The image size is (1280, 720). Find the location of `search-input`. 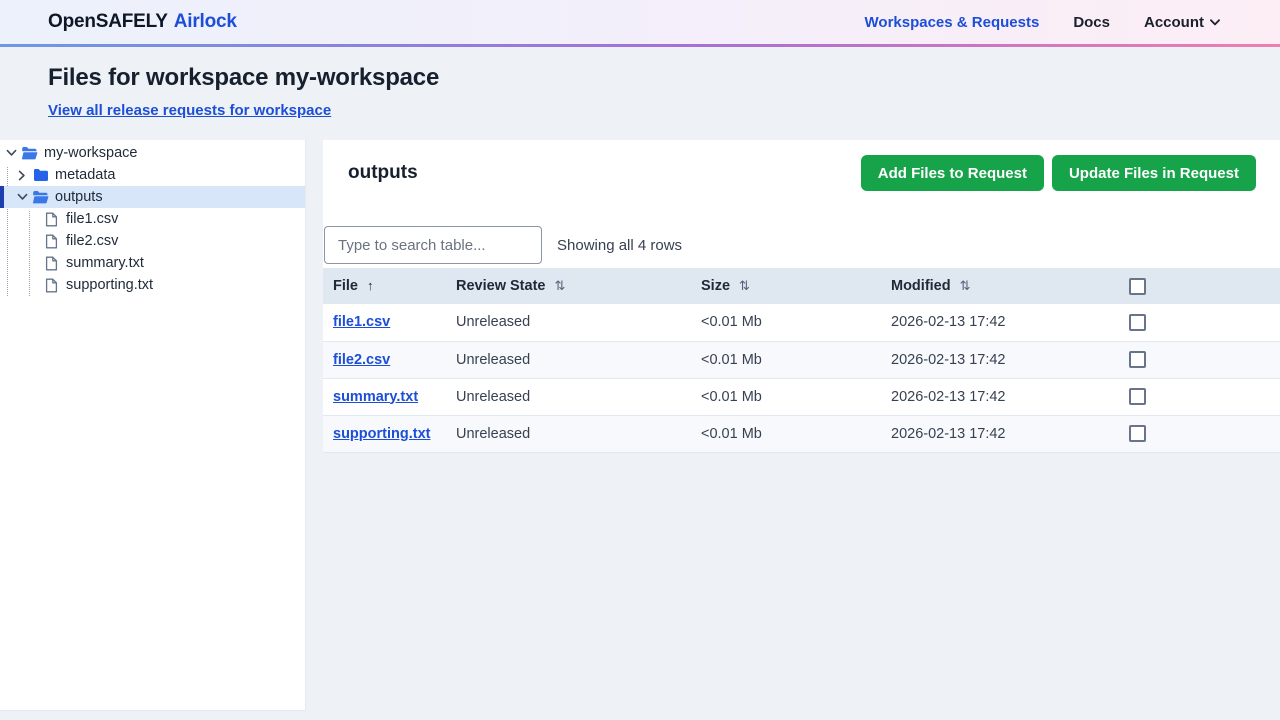

search-input is located at coordinates (433, 245).